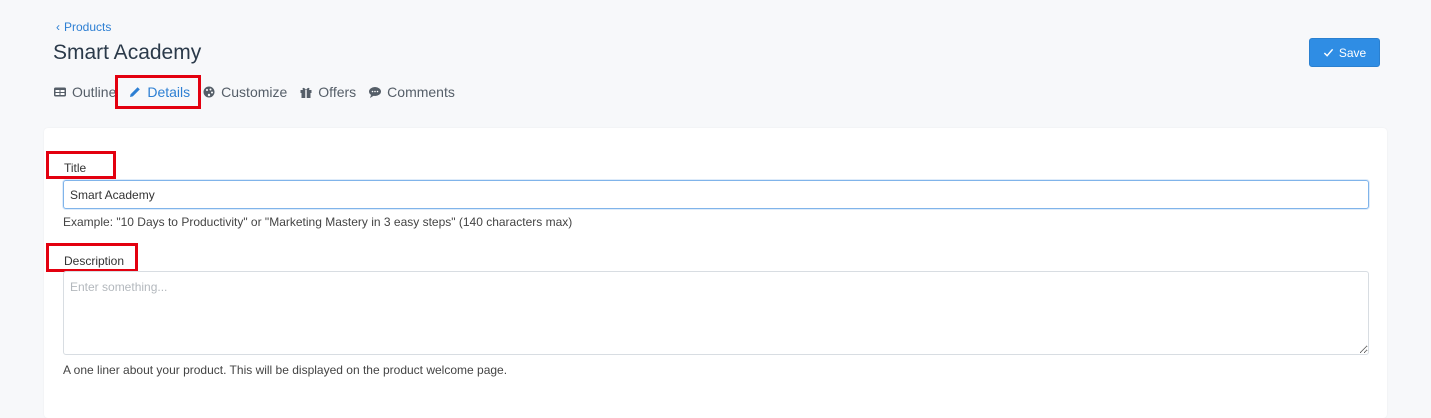 Image resolution: width=1431 pixels, height=418 pixels. What do you see at coordinates (92, 257) in the screenshot?
I see `description-label: Description` at bounding box center [92, 257].